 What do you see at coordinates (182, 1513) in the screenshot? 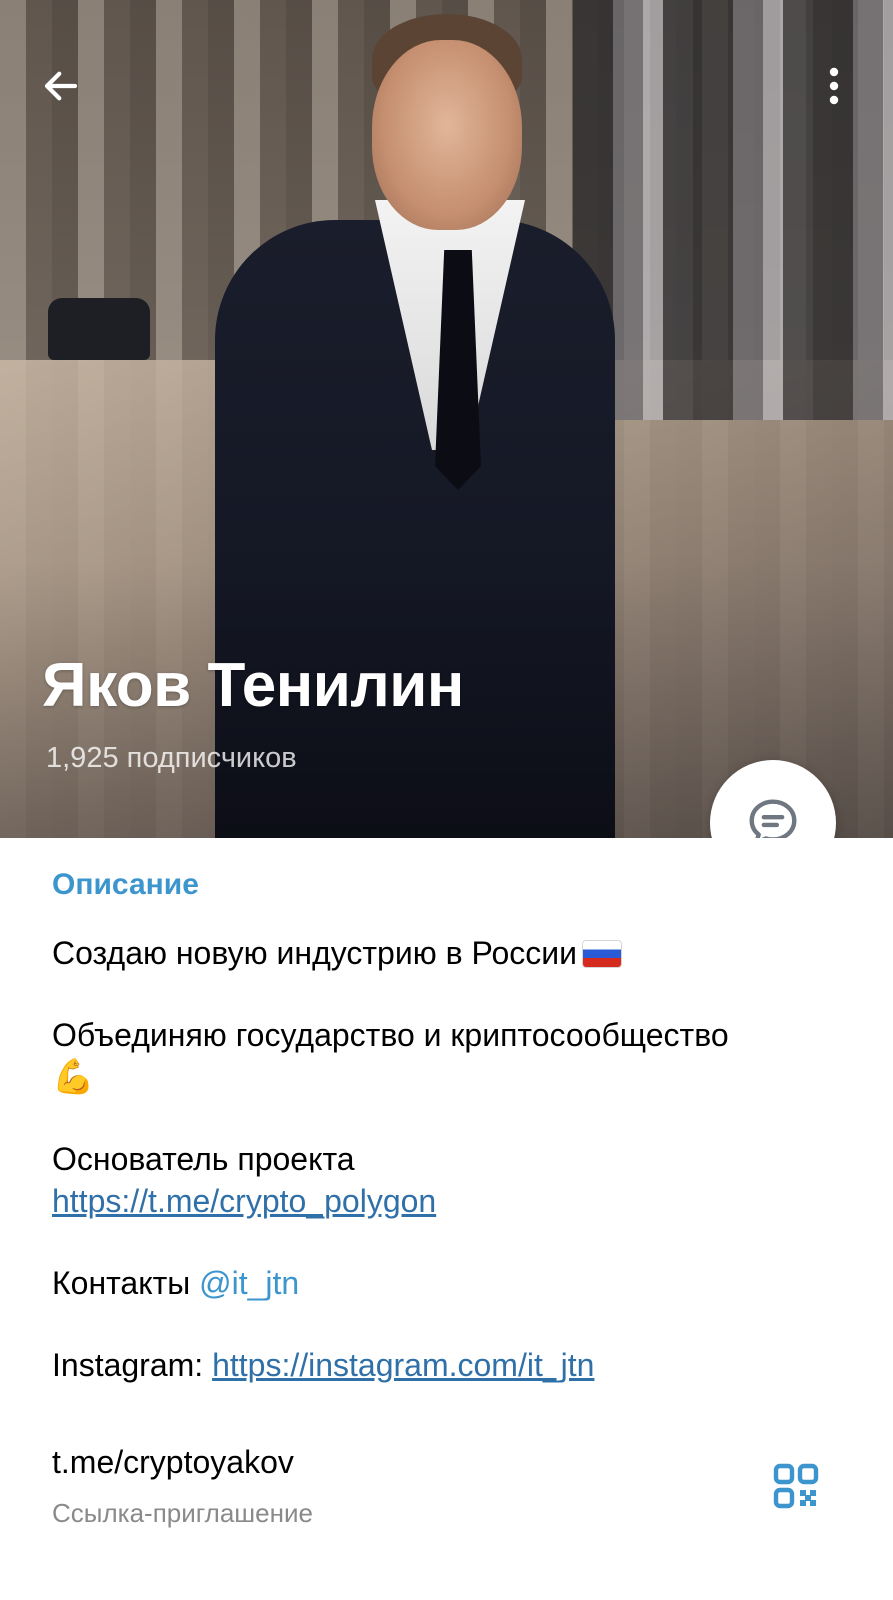
I see `invite-link-caption: Ссылка-приглашение` at bounding box center [182, 1513].